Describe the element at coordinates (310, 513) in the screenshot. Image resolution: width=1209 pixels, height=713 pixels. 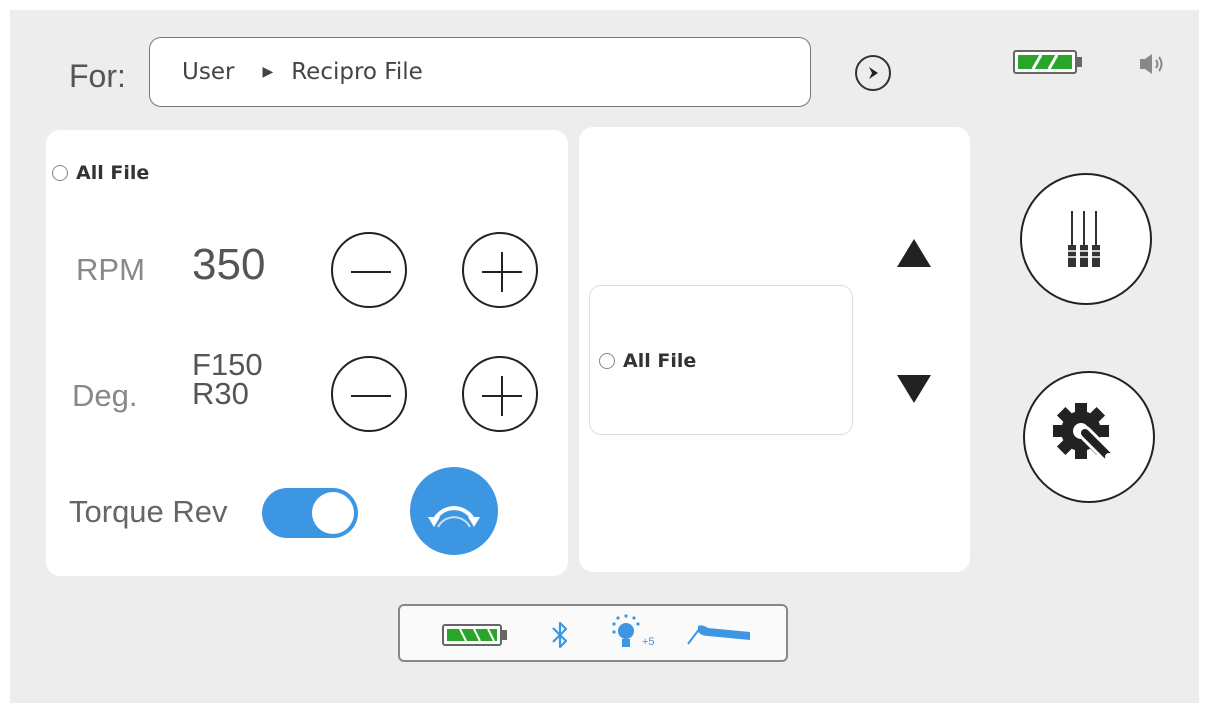
I see `torque-rev-toggle` at that location.